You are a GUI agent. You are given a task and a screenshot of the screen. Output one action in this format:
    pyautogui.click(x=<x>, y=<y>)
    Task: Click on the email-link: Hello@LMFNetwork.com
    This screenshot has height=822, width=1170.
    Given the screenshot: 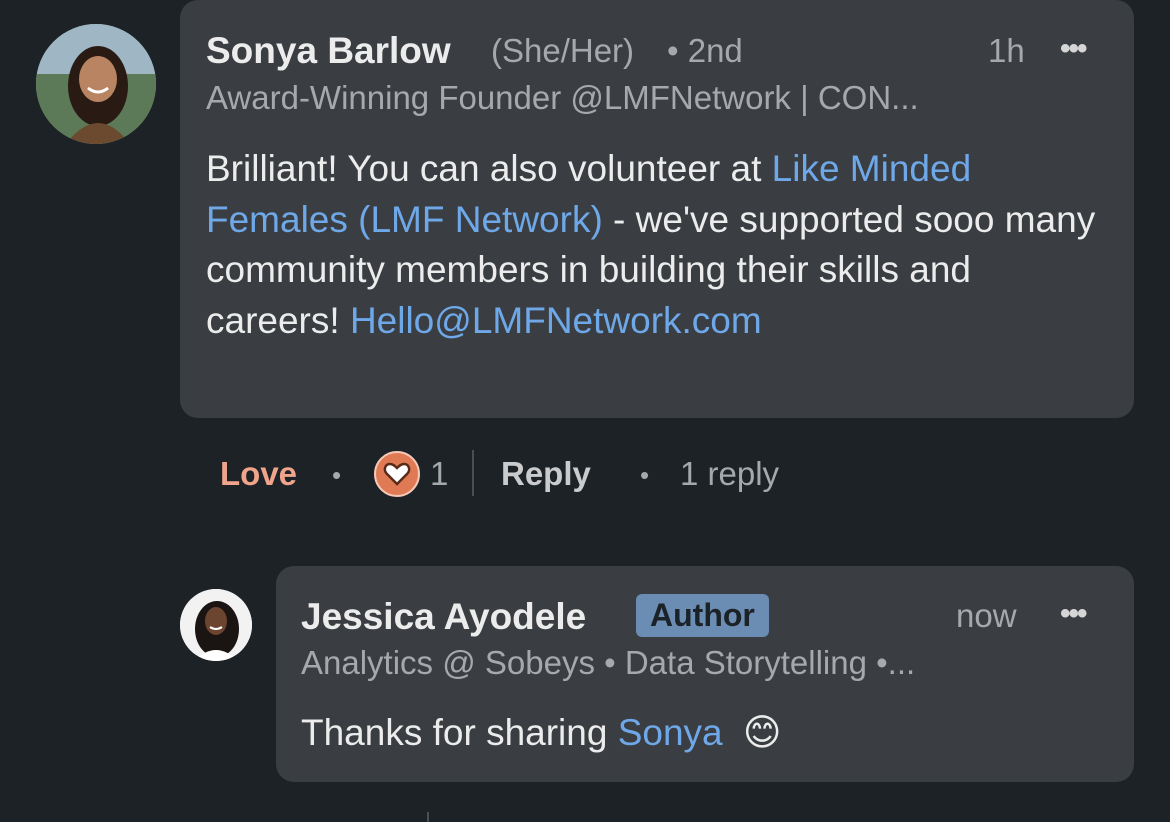 What is the action you would take?
    pyautogui.click(x=556, y=320)
    